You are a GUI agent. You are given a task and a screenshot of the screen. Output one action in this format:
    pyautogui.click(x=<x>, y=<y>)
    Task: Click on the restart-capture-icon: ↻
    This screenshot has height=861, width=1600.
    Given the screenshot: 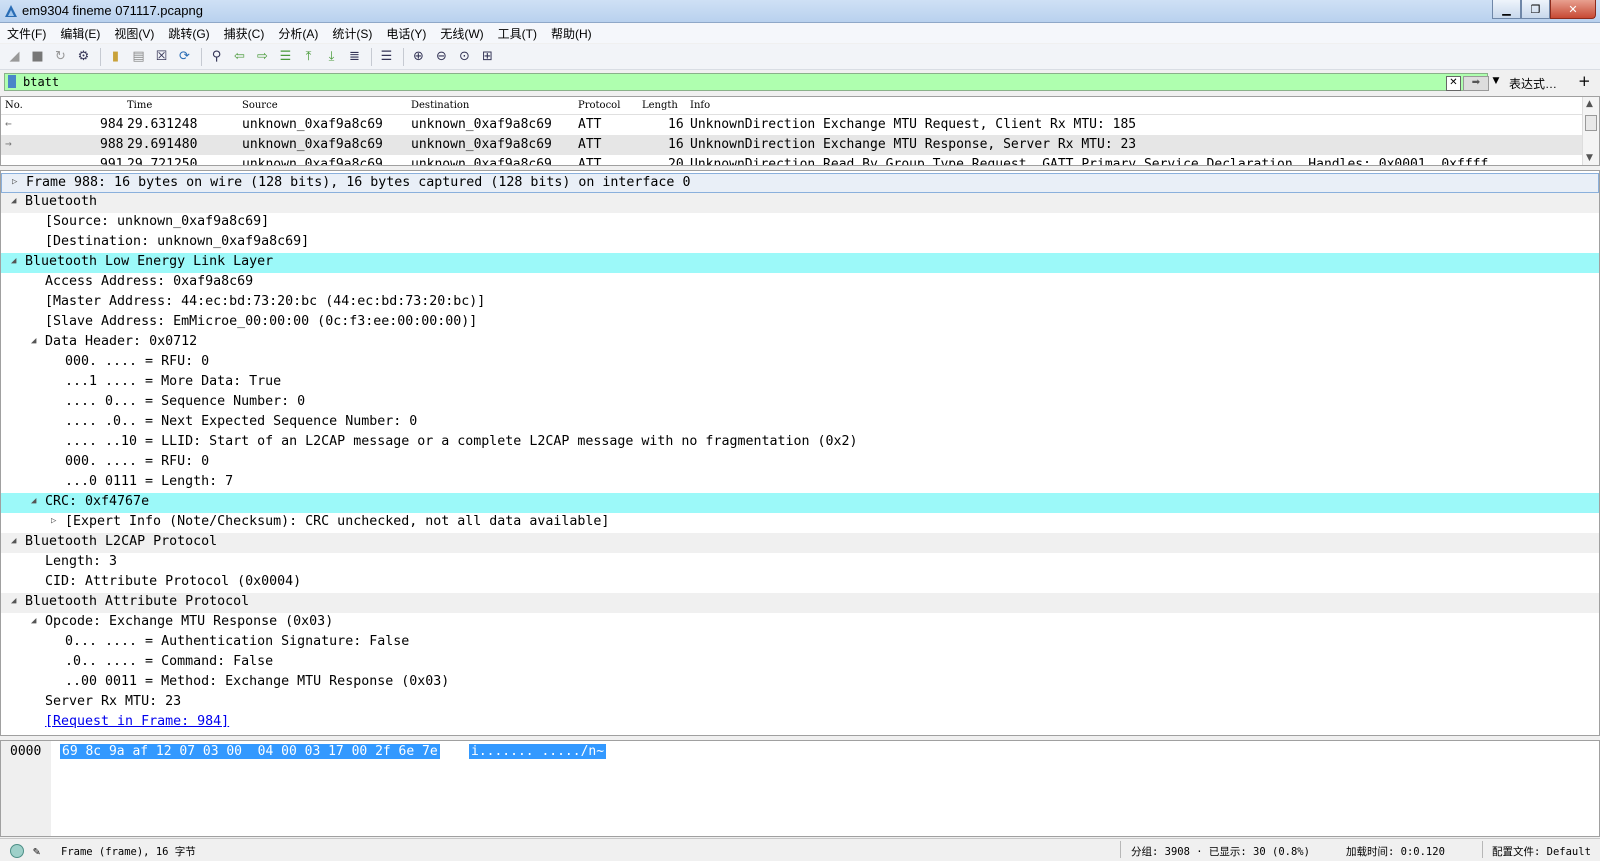 What is the action you would take?
    pyautogui.click(x=60, y=57)
    